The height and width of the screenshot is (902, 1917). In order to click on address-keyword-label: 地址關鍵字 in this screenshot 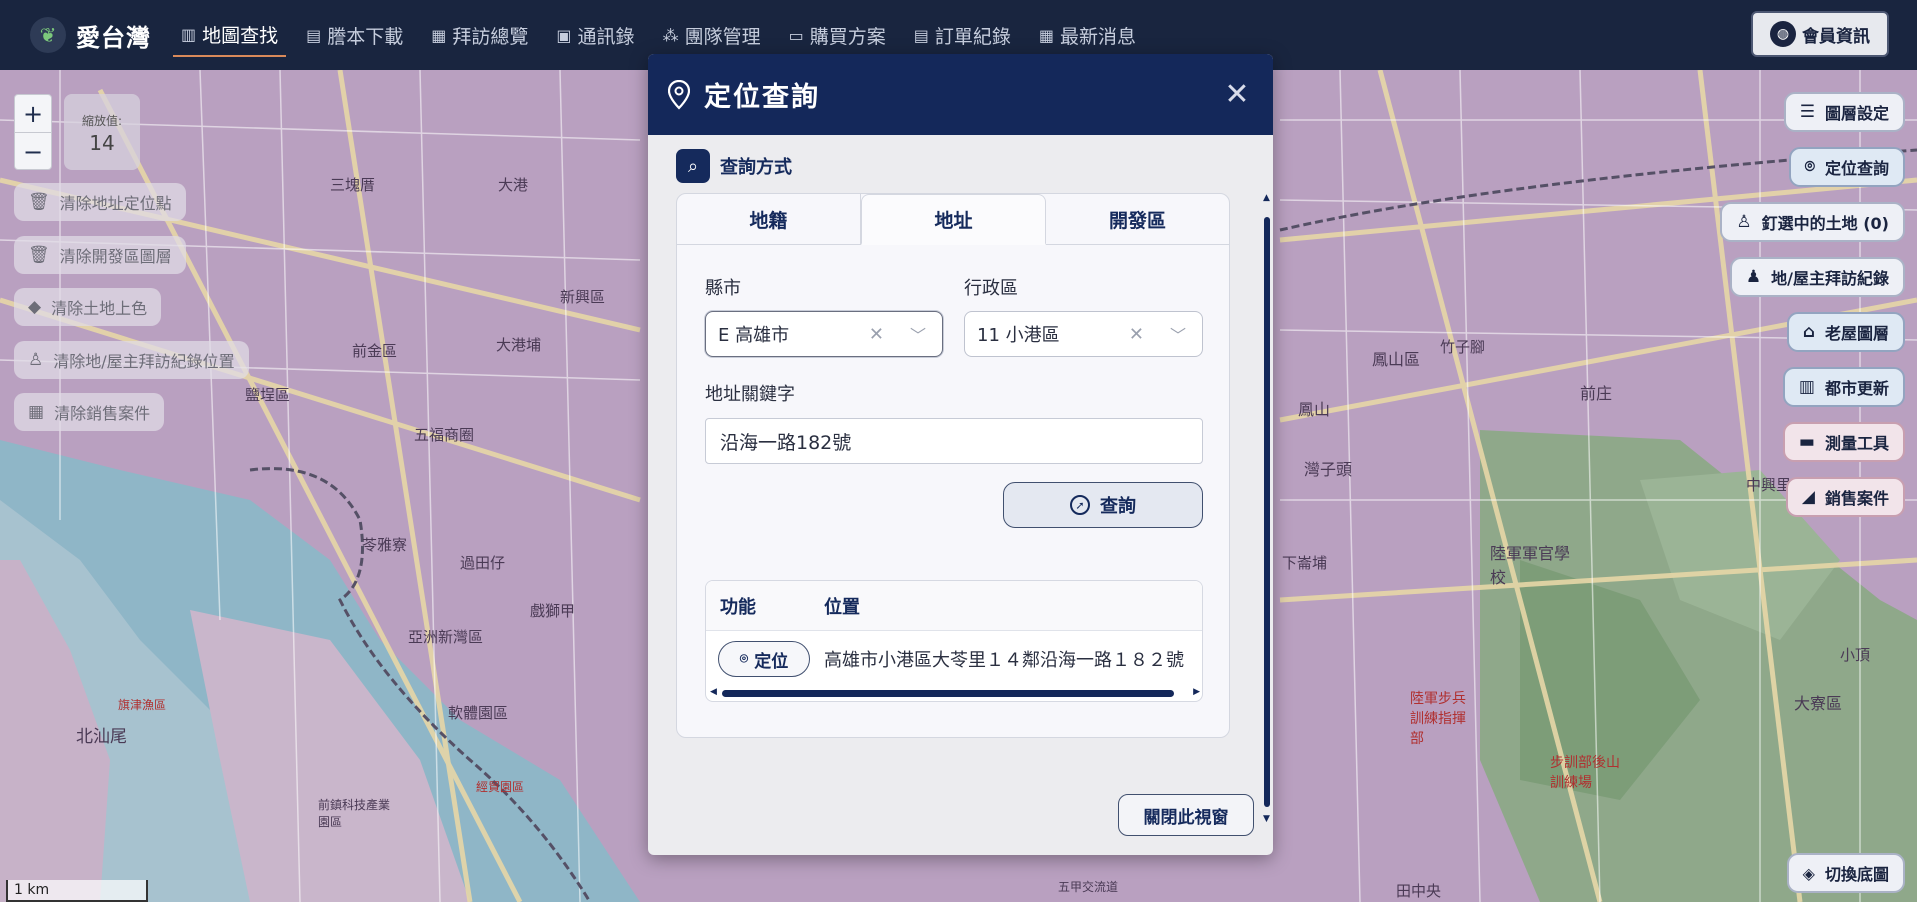, I will do `click(750, 394)`.